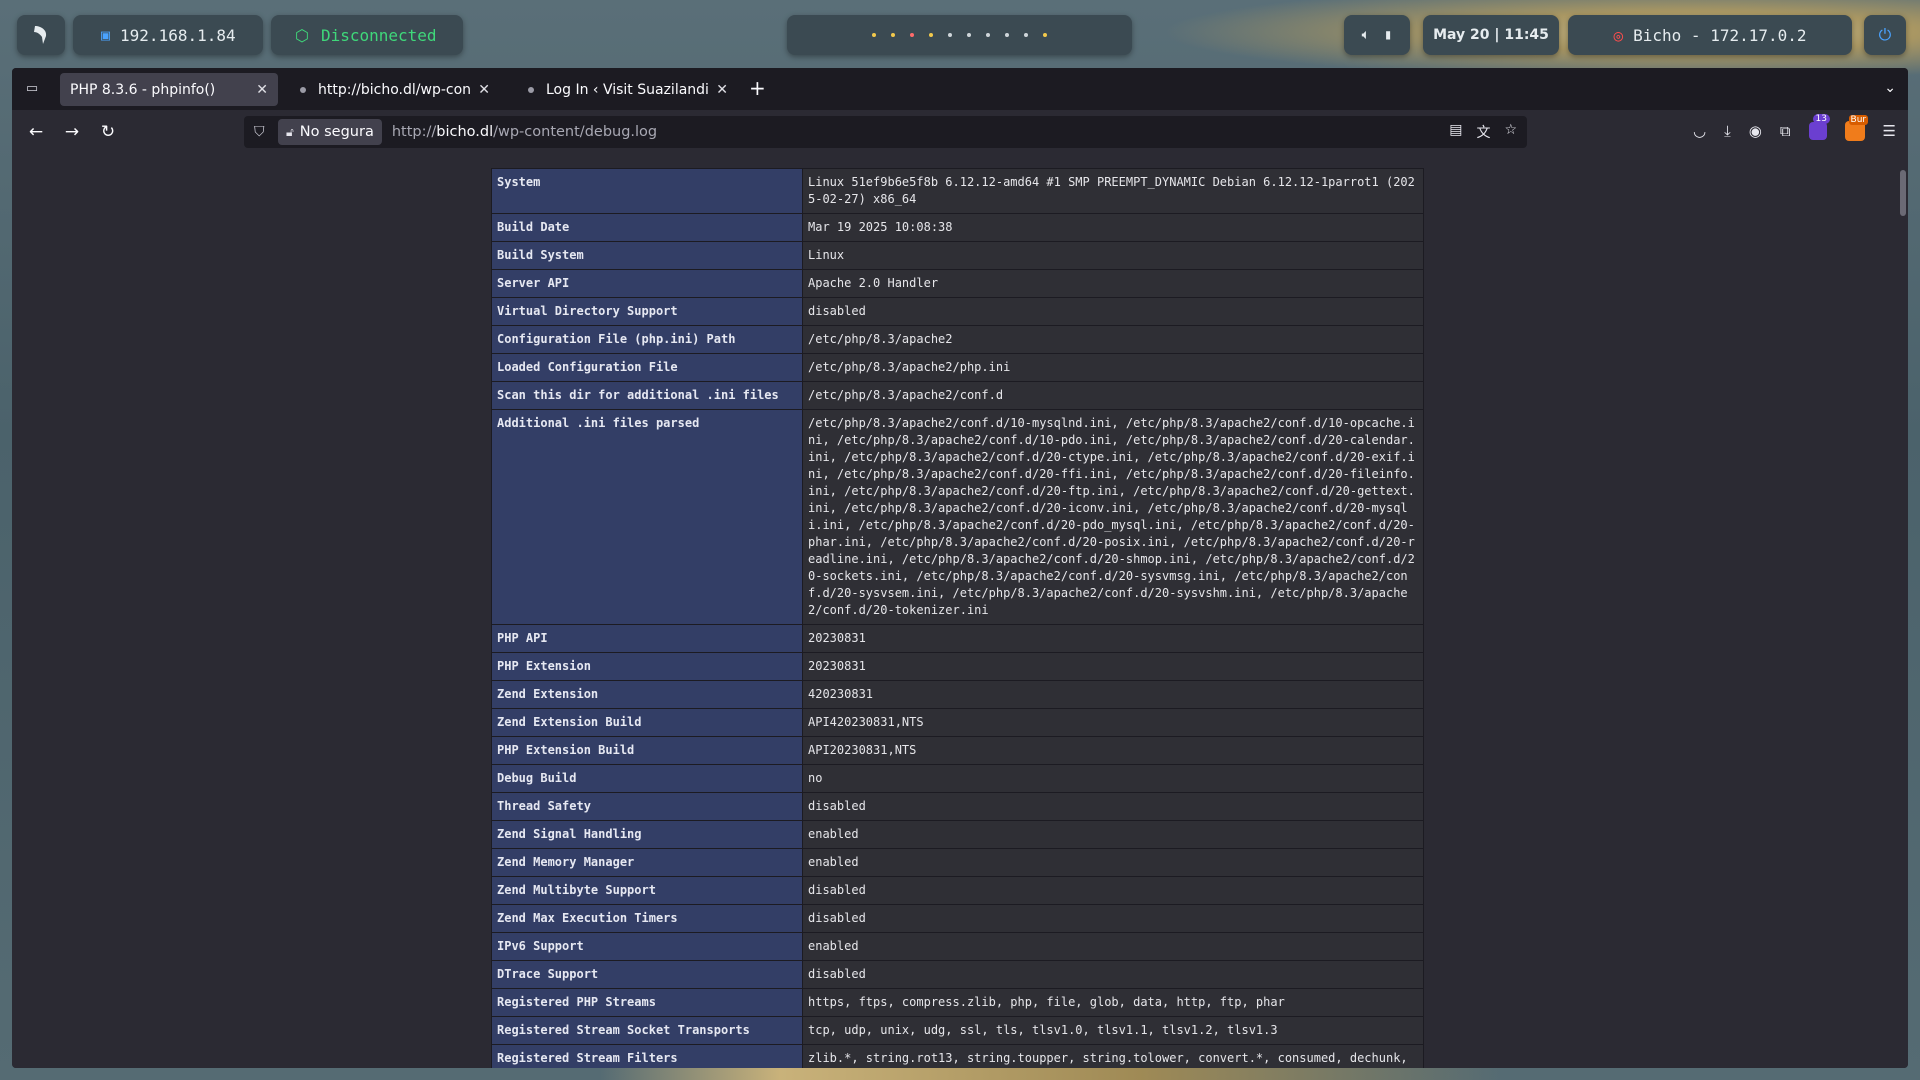  Describe the element at coordinates (647, 890) in the screenshot. I see `row-key: Zend Multibyte Support` at that location.